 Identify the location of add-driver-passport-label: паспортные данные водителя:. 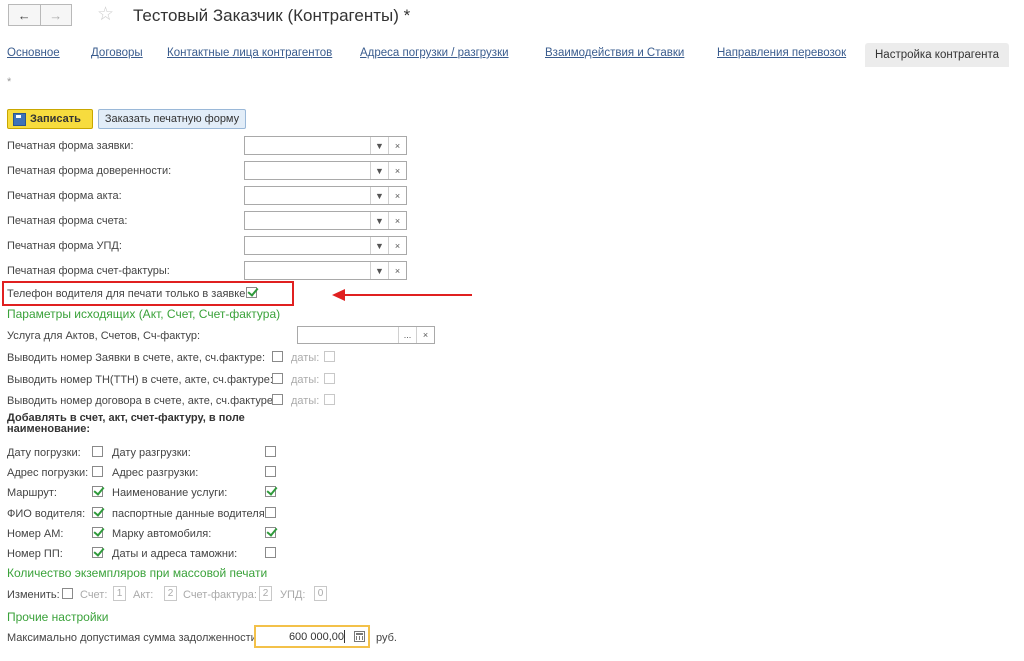
(190, 514).